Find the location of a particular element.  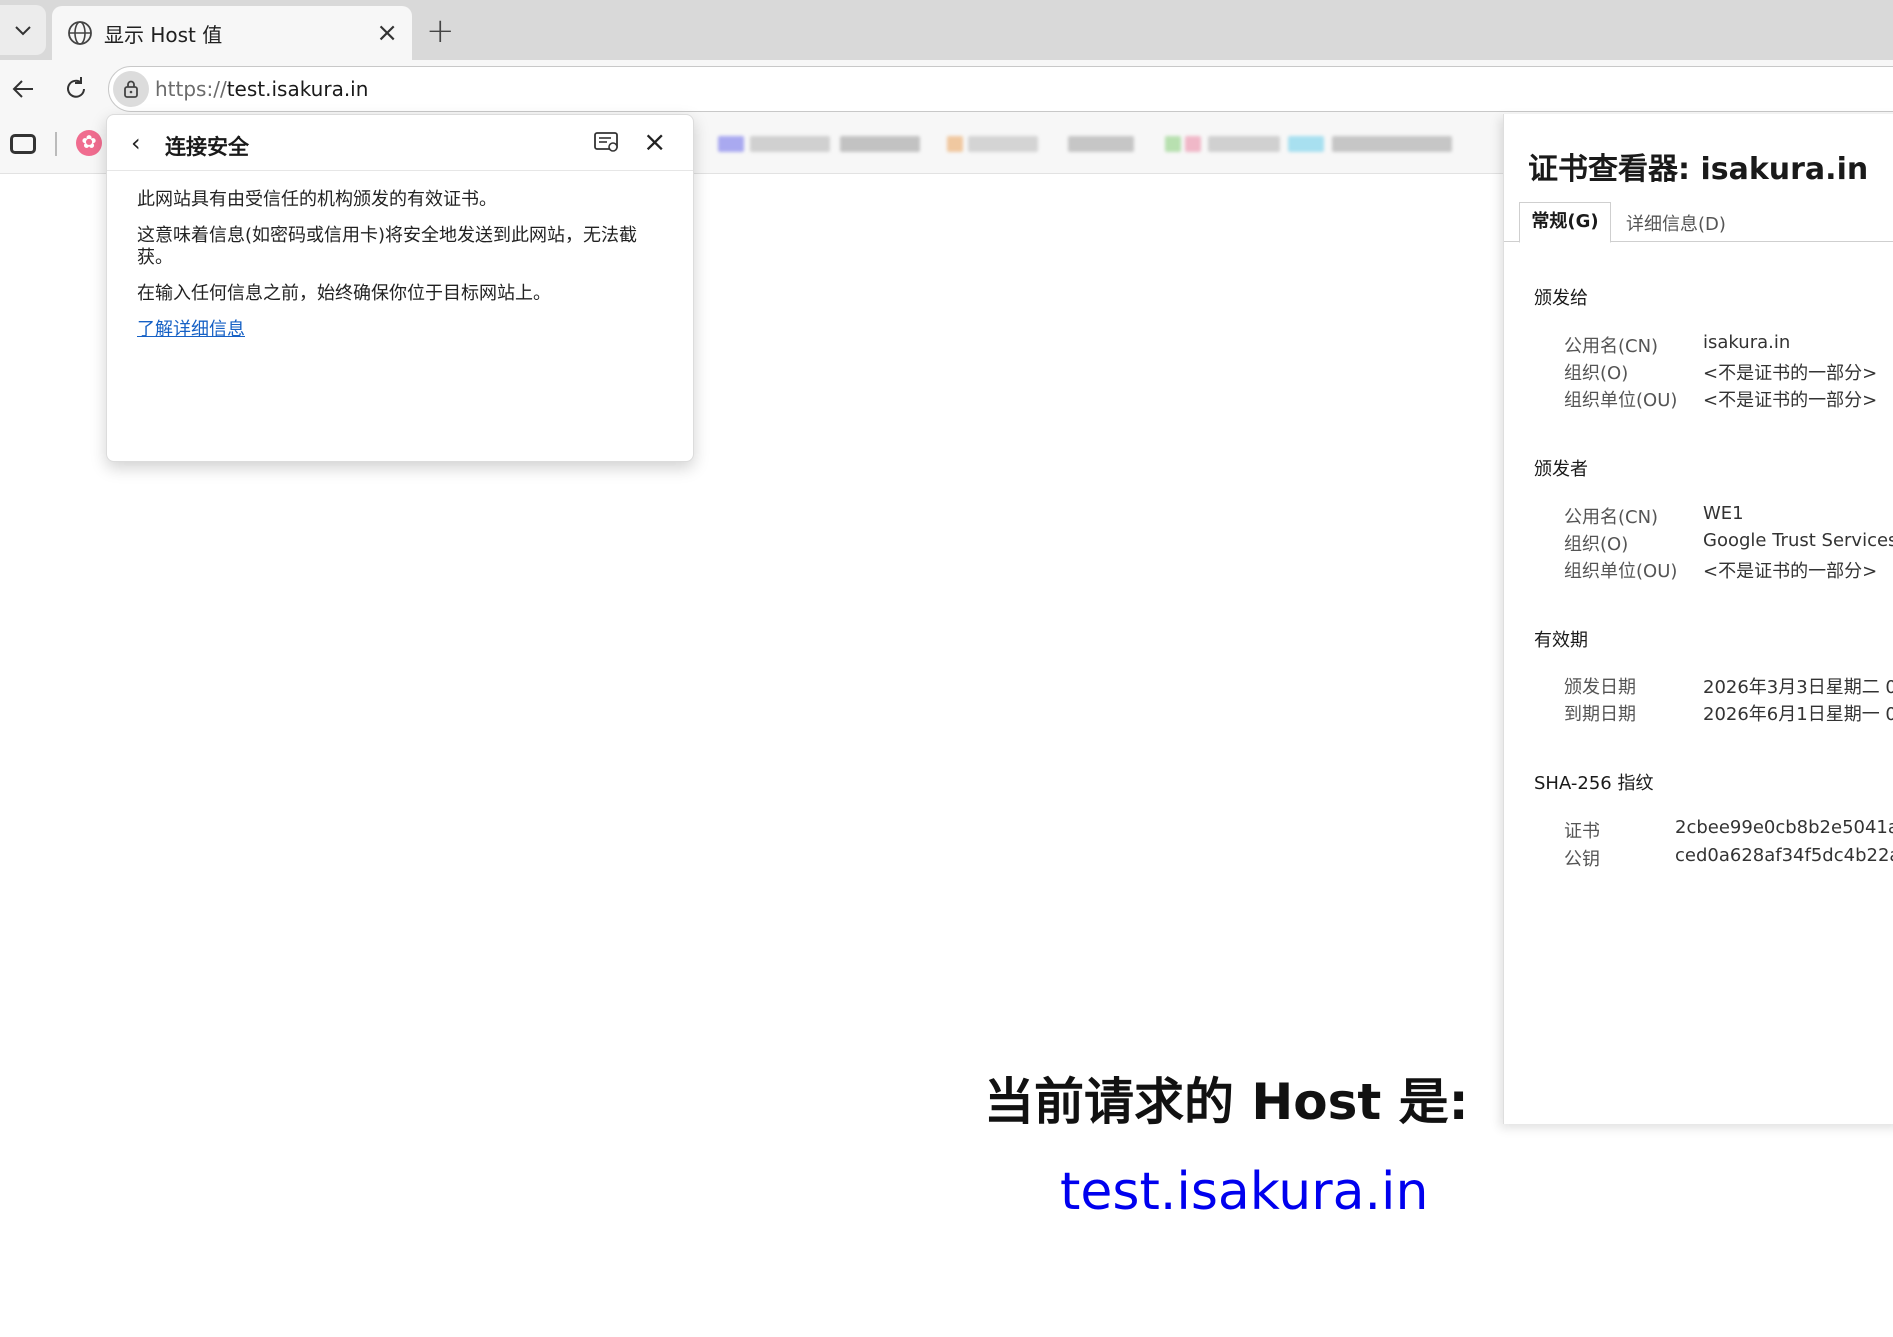

cn-label: 公用名(CN) is located at coordinates (1611, 346).